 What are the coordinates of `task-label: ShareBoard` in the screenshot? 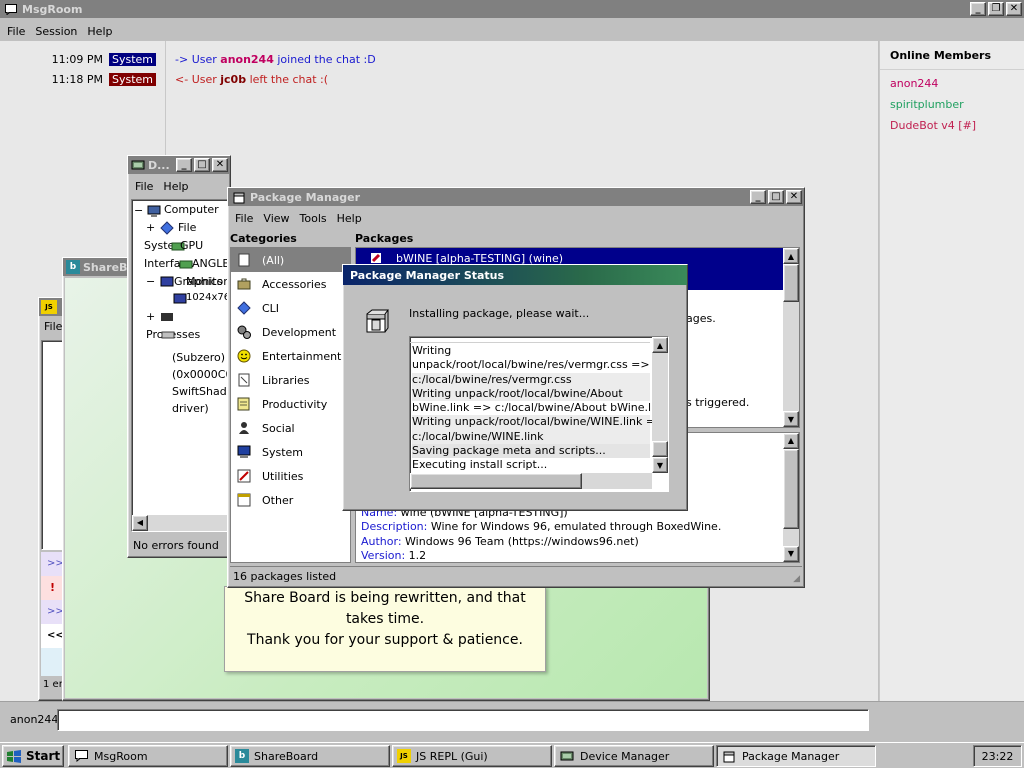 It's located at (286, 756).